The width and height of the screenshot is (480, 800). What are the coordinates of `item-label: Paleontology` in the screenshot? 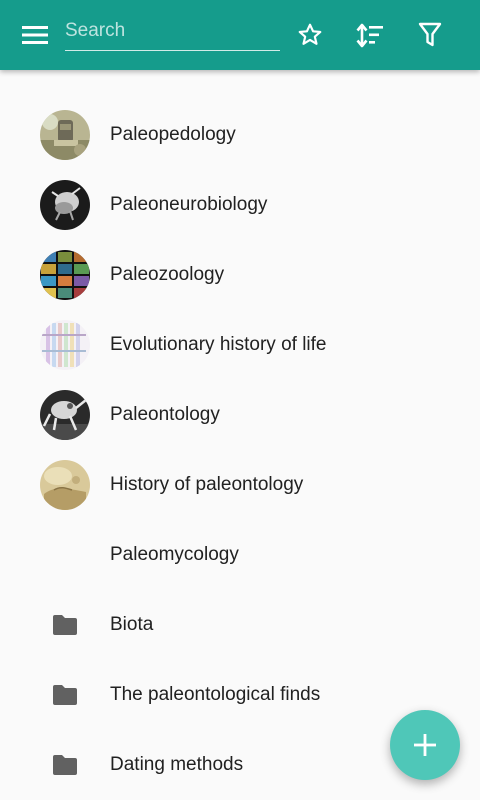 It's located at (165, 414).